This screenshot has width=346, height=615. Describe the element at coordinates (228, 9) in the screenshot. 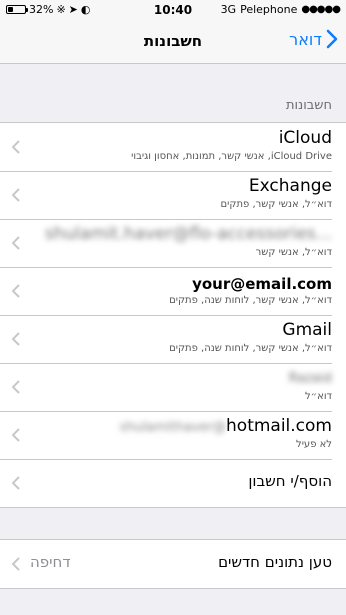

I see `network-type: 3G` at that location.